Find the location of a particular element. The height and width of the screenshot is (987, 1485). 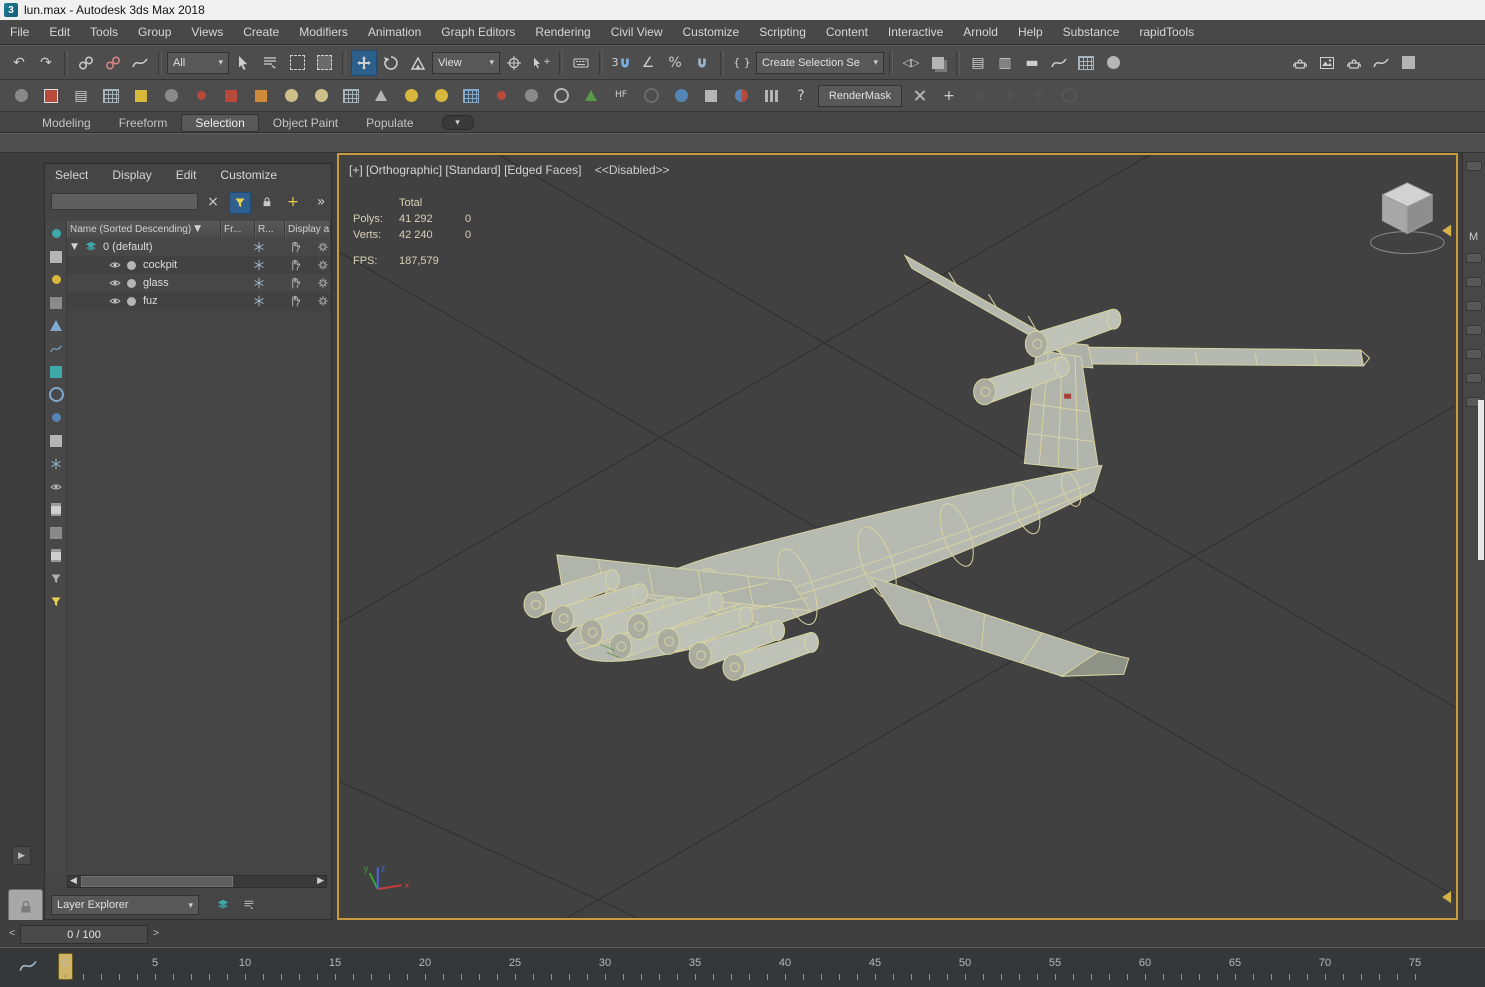

display-lights-button is located at coordinates (56, 279).